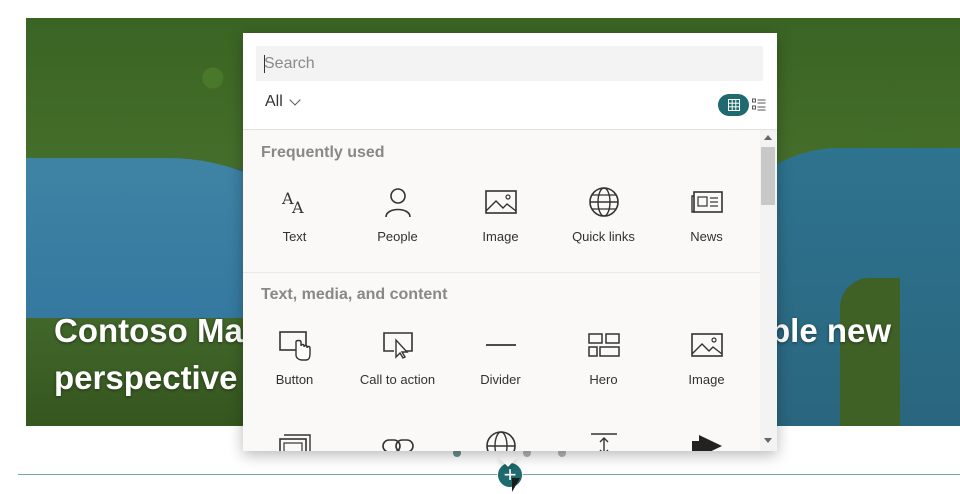  I want to click on list-view-icon, so click(759, 105).